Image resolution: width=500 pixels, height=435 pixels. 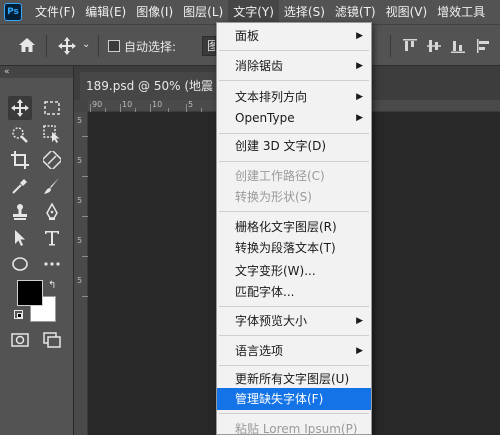 What do you see at coordinates (37, 250) in the screenshot?
I see `tools-panel: « ↰` at bounding box center [37, 250].